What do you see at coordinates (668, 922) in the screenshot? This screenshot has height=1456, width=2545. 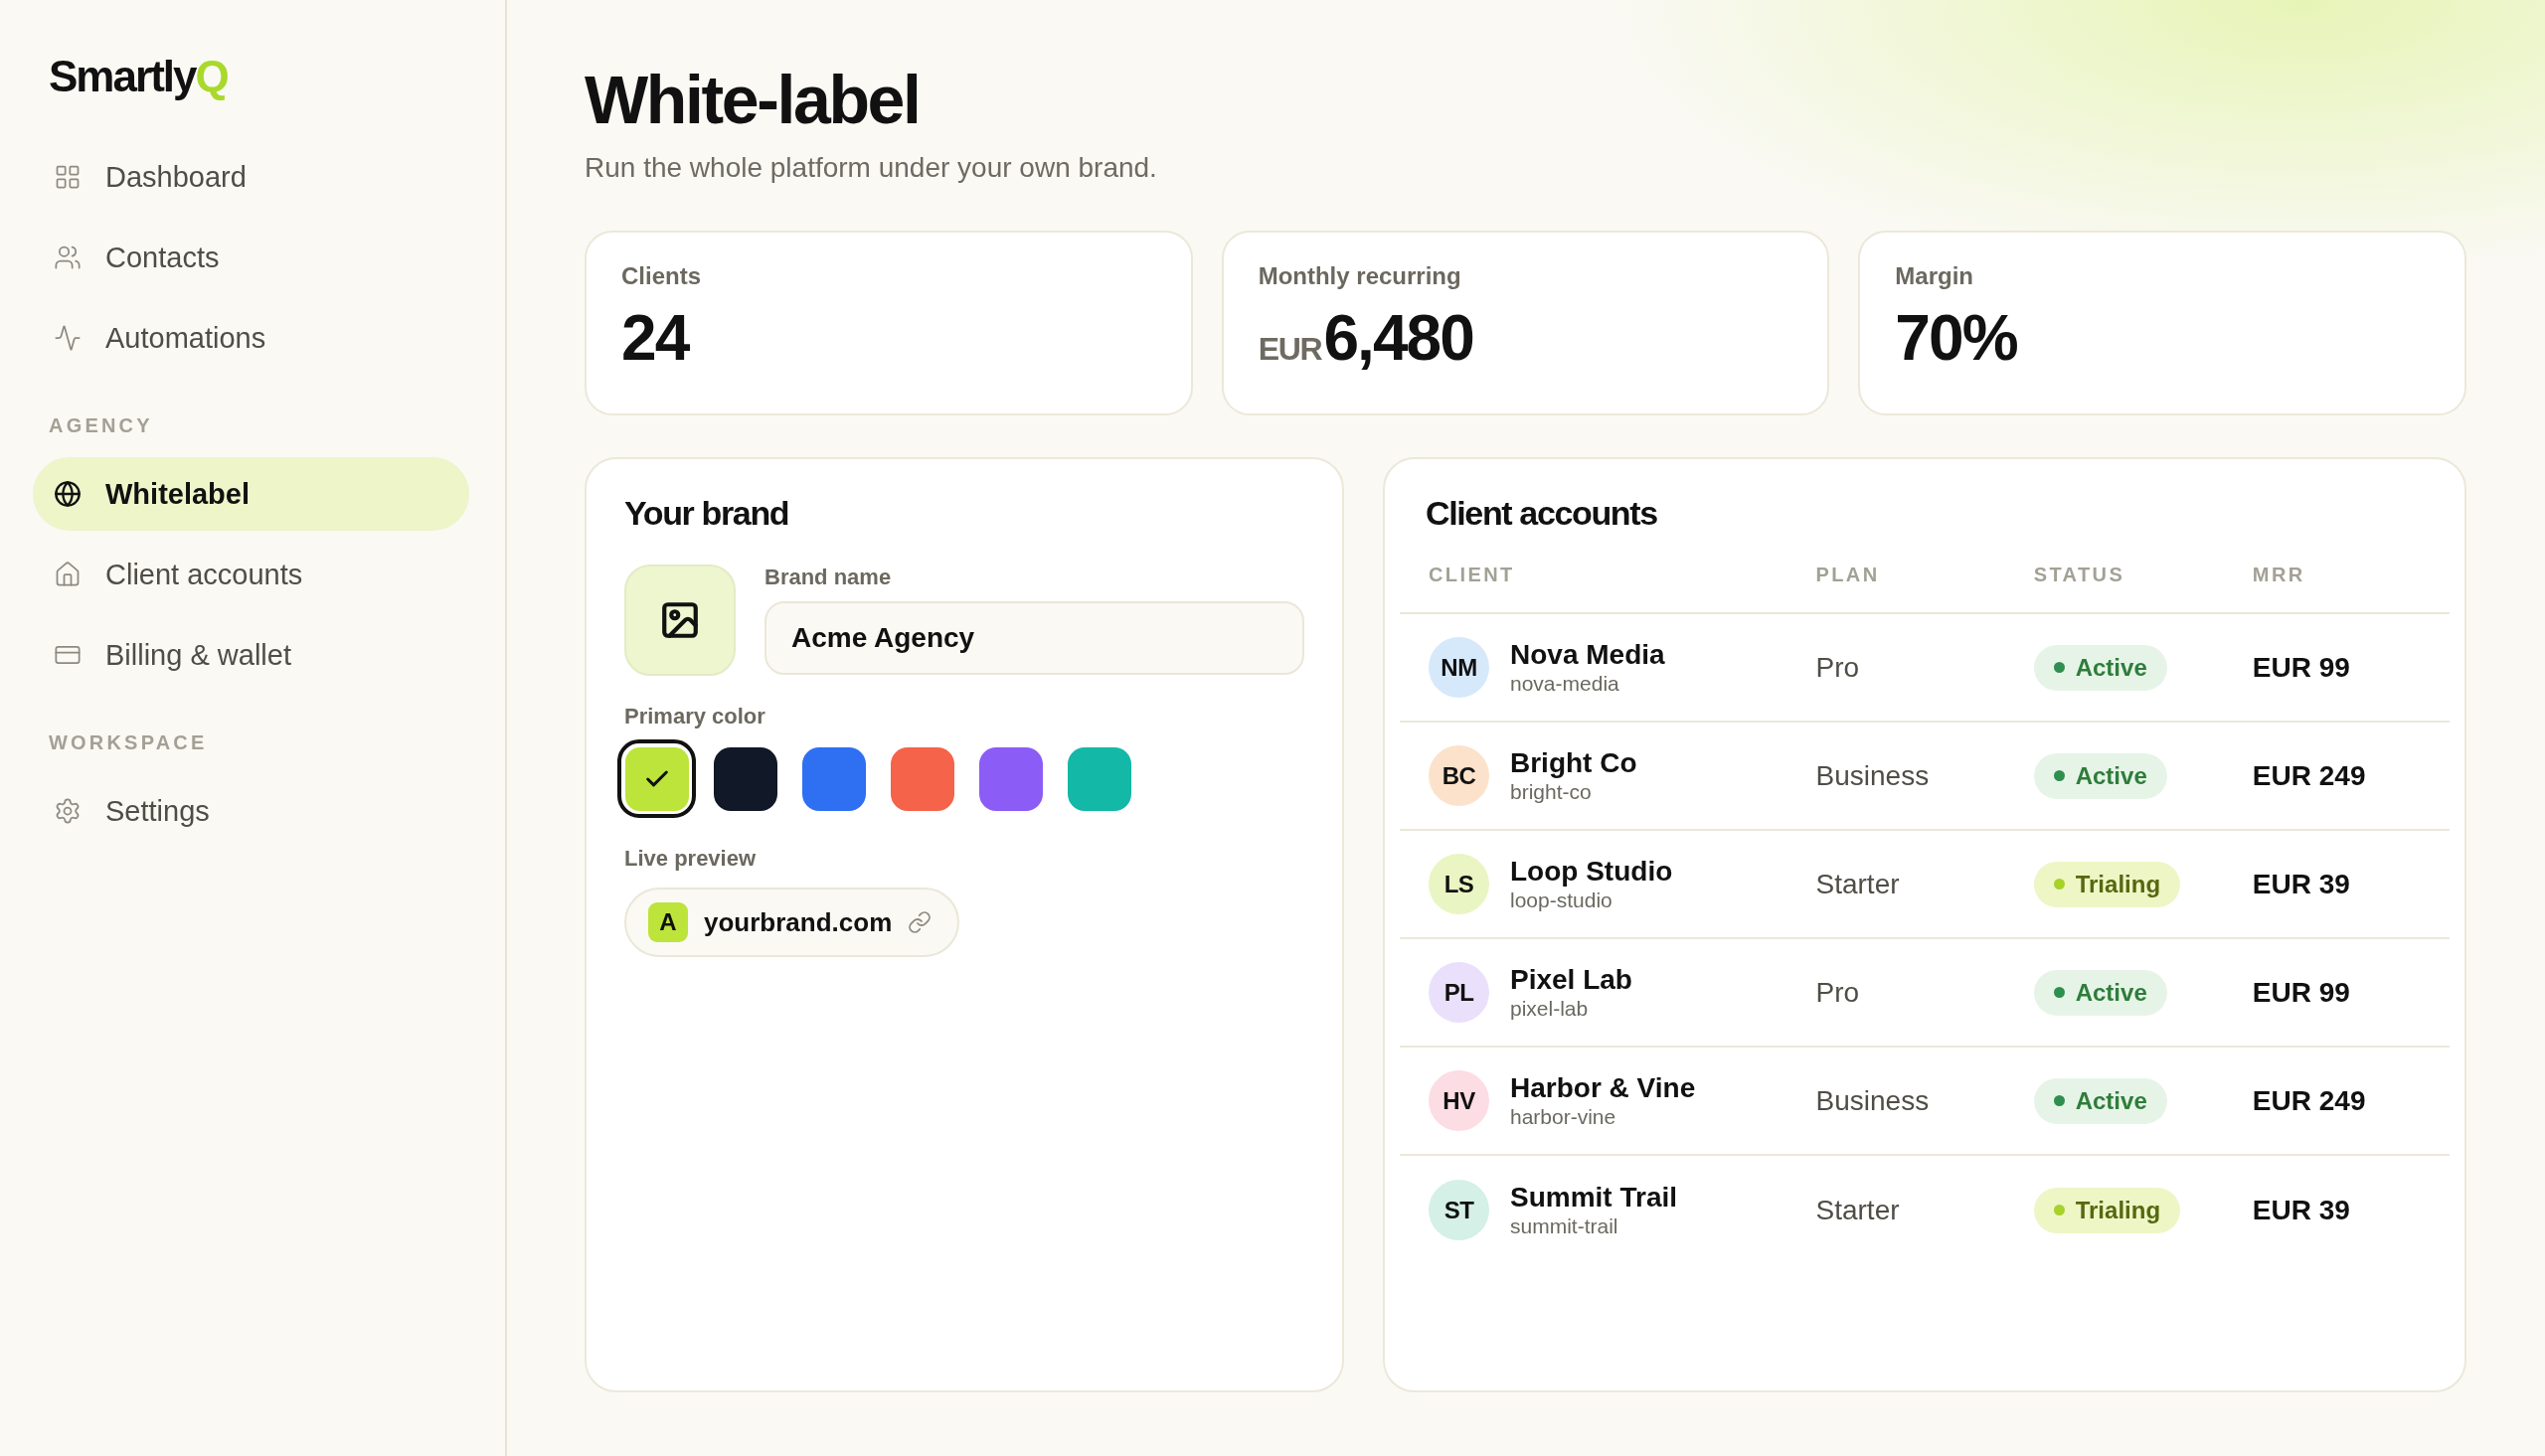 I see `brand-initial: A` at bounding box center [668, 922].